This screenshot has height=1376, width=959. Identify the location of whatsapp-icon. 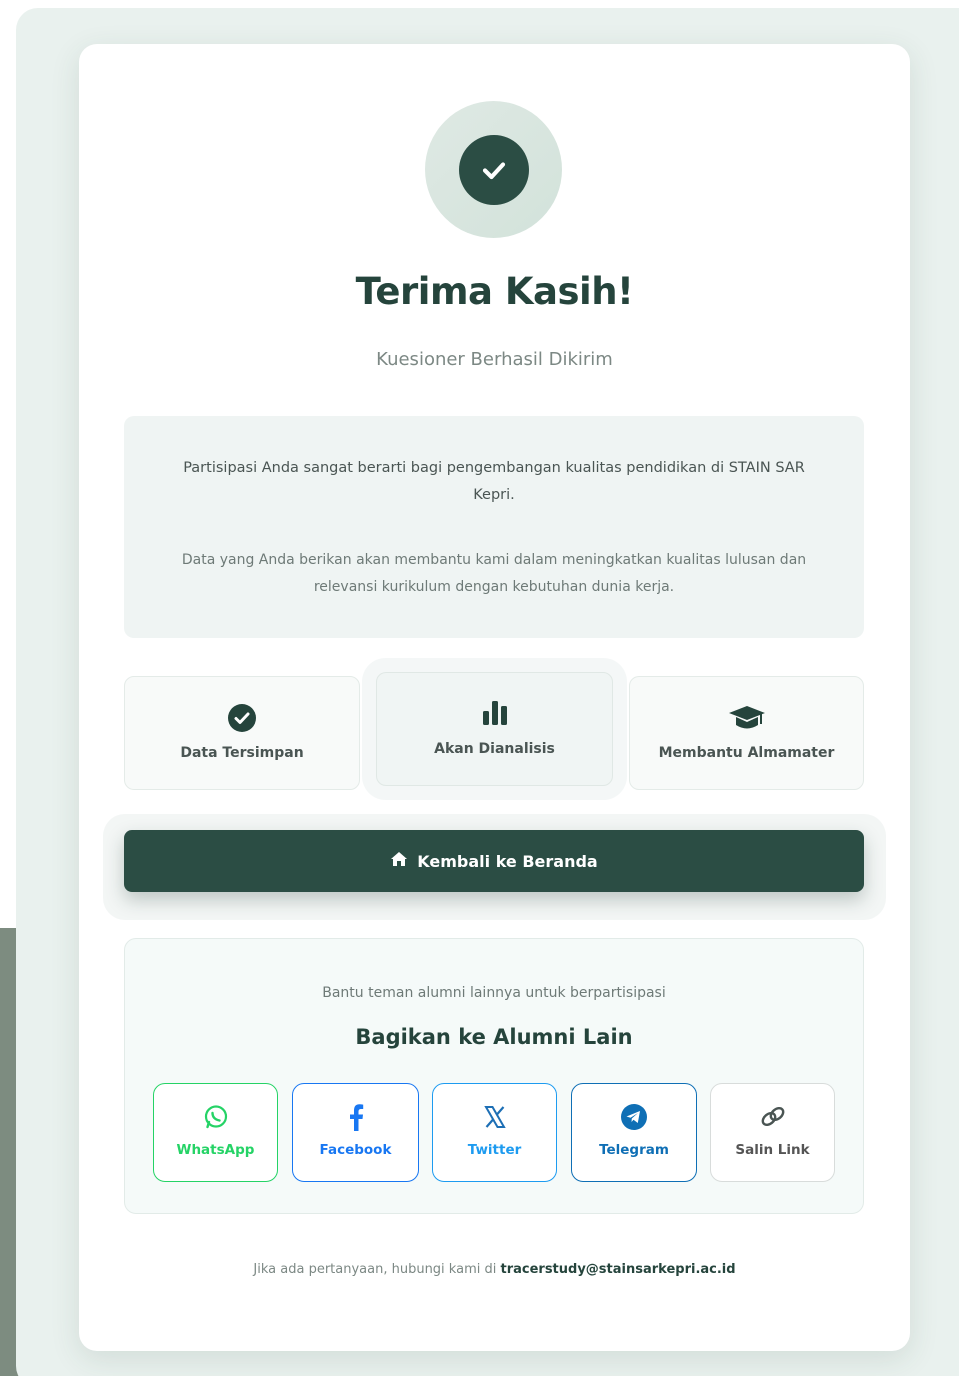
(215, 1117).